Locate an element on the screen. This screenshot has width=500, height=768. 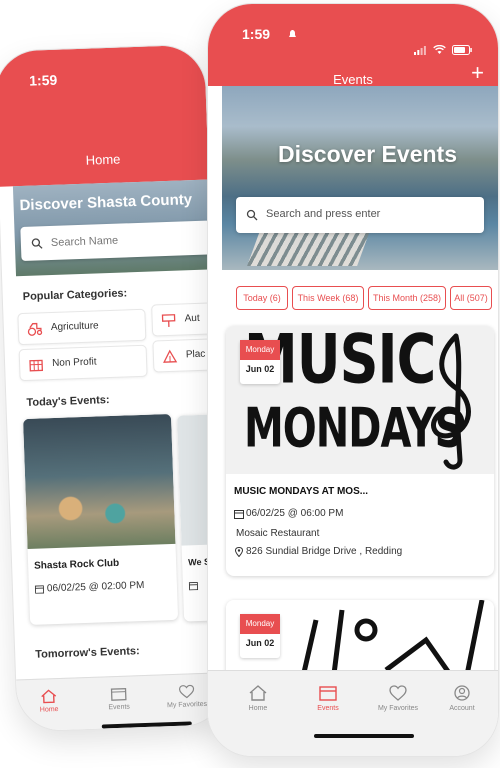
event-datetime: 06/02/25 @ 06:00 PM is located at coordinates (295, 513).